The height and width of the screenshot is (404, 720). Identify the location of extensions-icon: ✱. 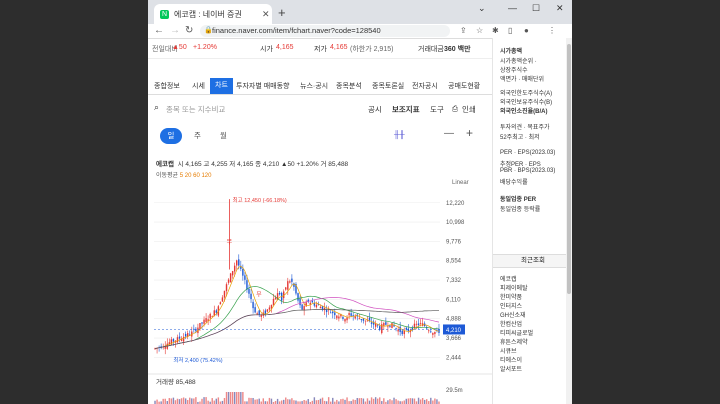
(495, 30).